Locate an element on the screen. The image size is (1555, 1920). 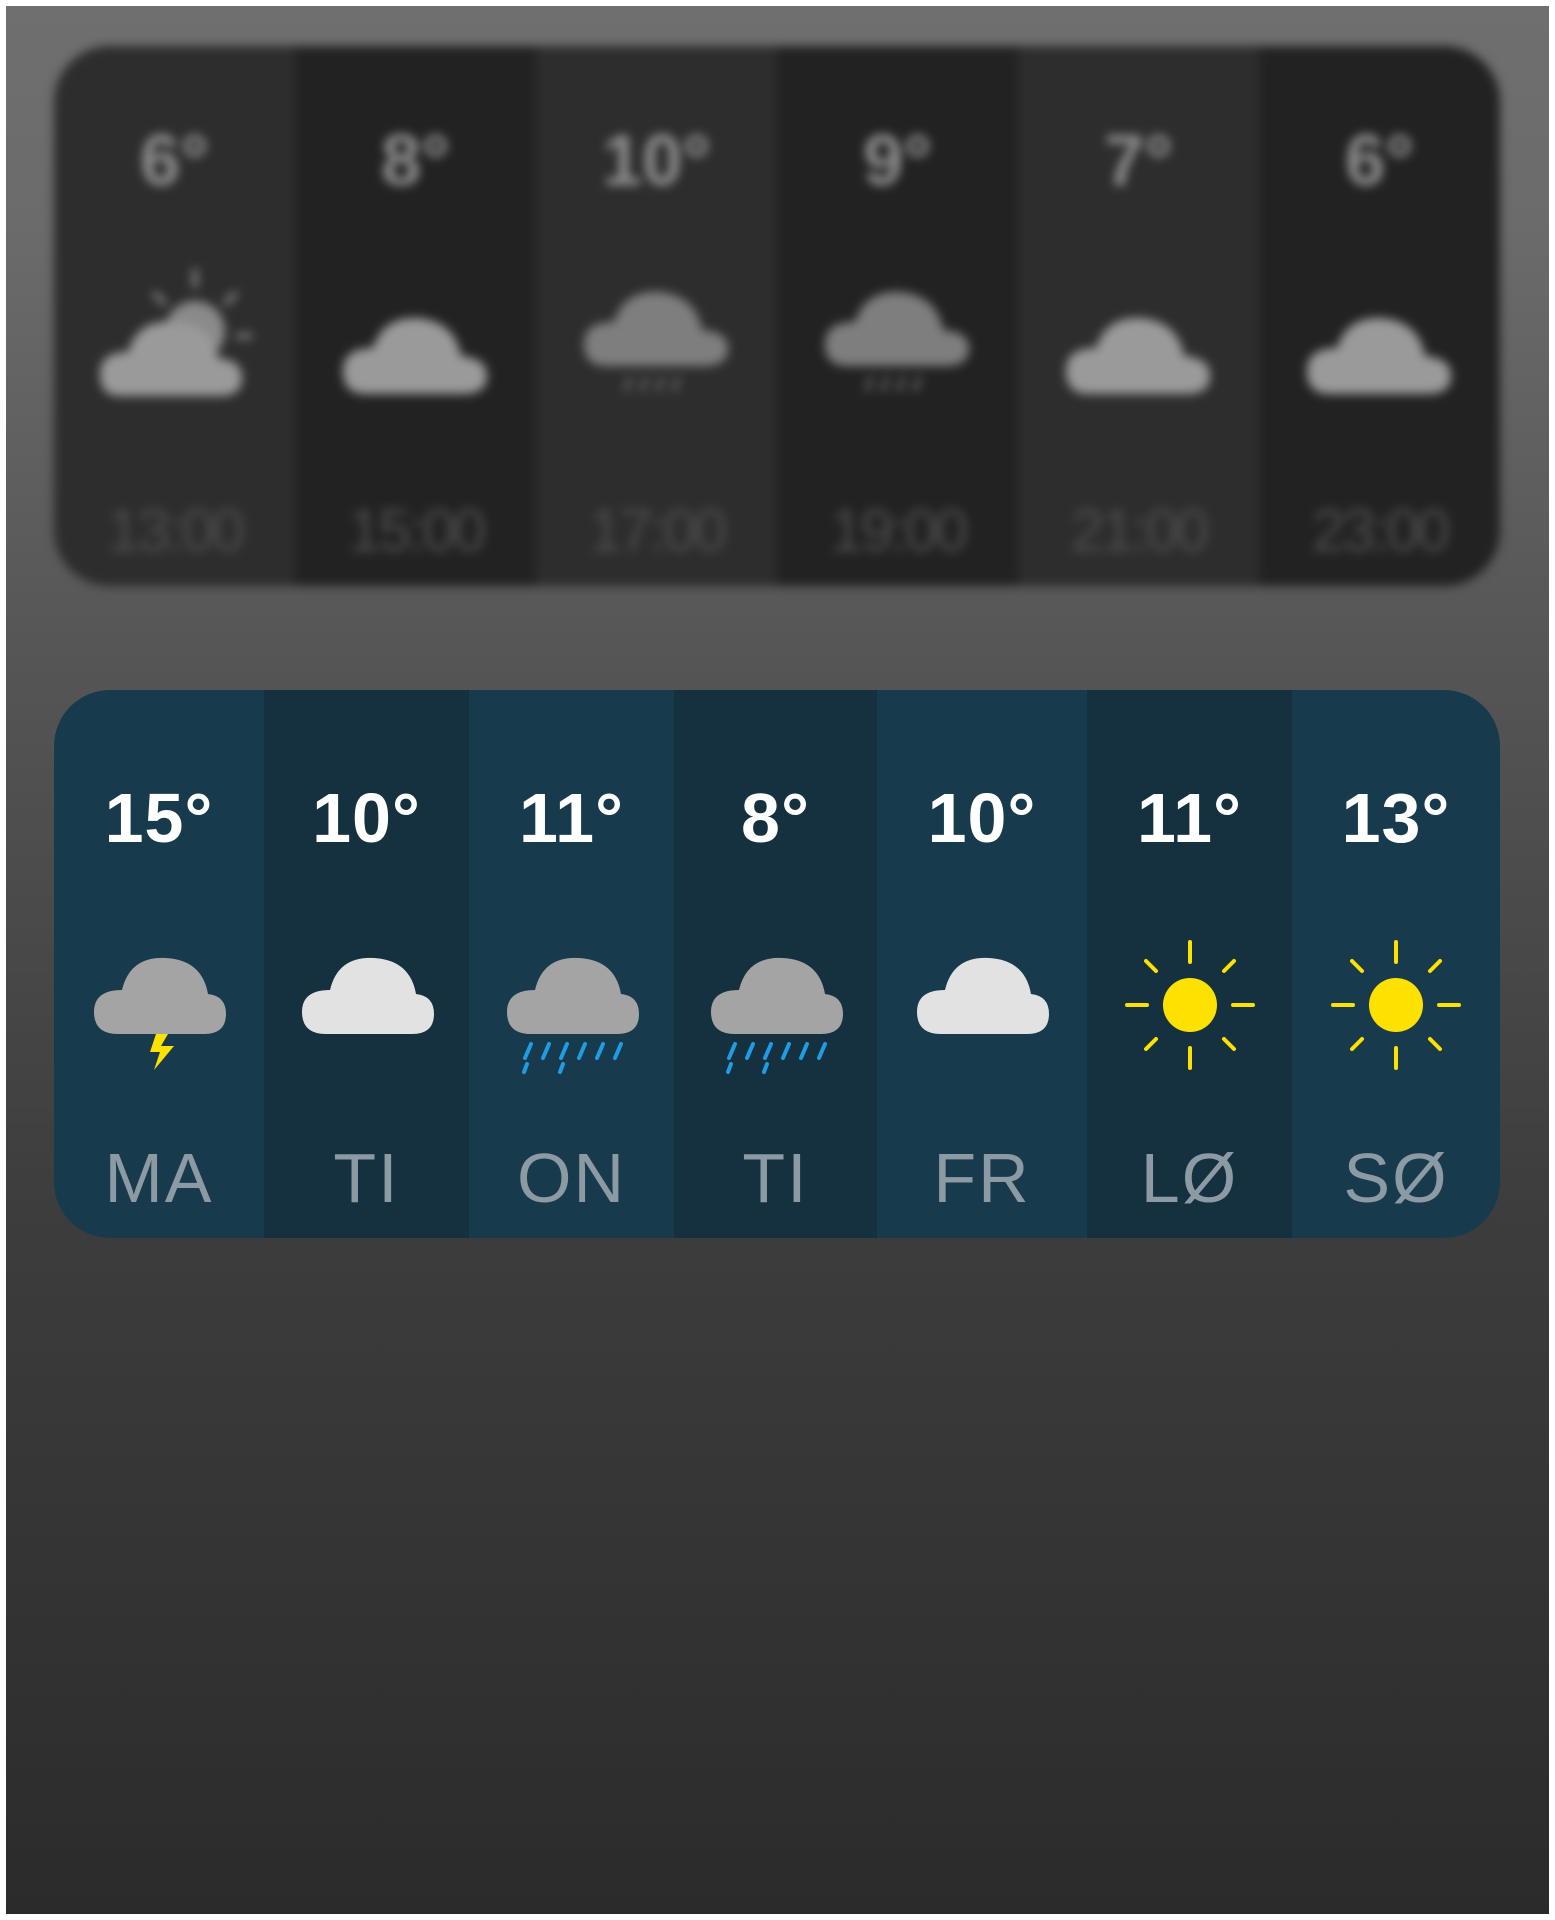
partly-cloudy-icon is located at coordinates (175, 341).